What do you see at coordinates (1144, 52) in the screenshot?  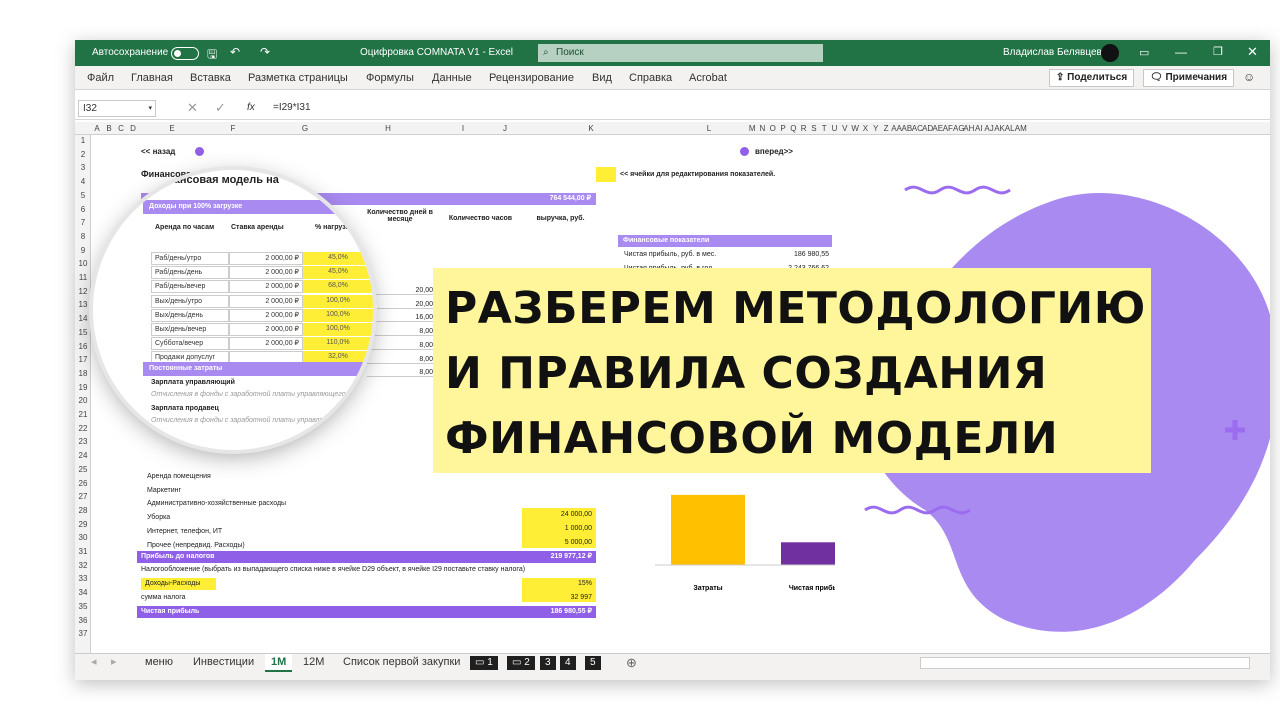 I see `ribbon-display-icon: ▭` at bounding box center [1144, 52].